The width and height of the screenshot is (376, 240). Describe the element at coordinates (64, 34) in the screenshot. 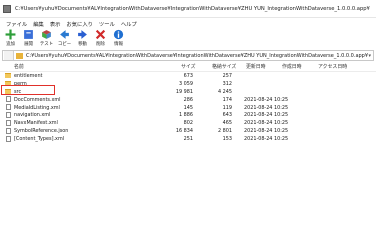

I see `copy-icon` at that location.